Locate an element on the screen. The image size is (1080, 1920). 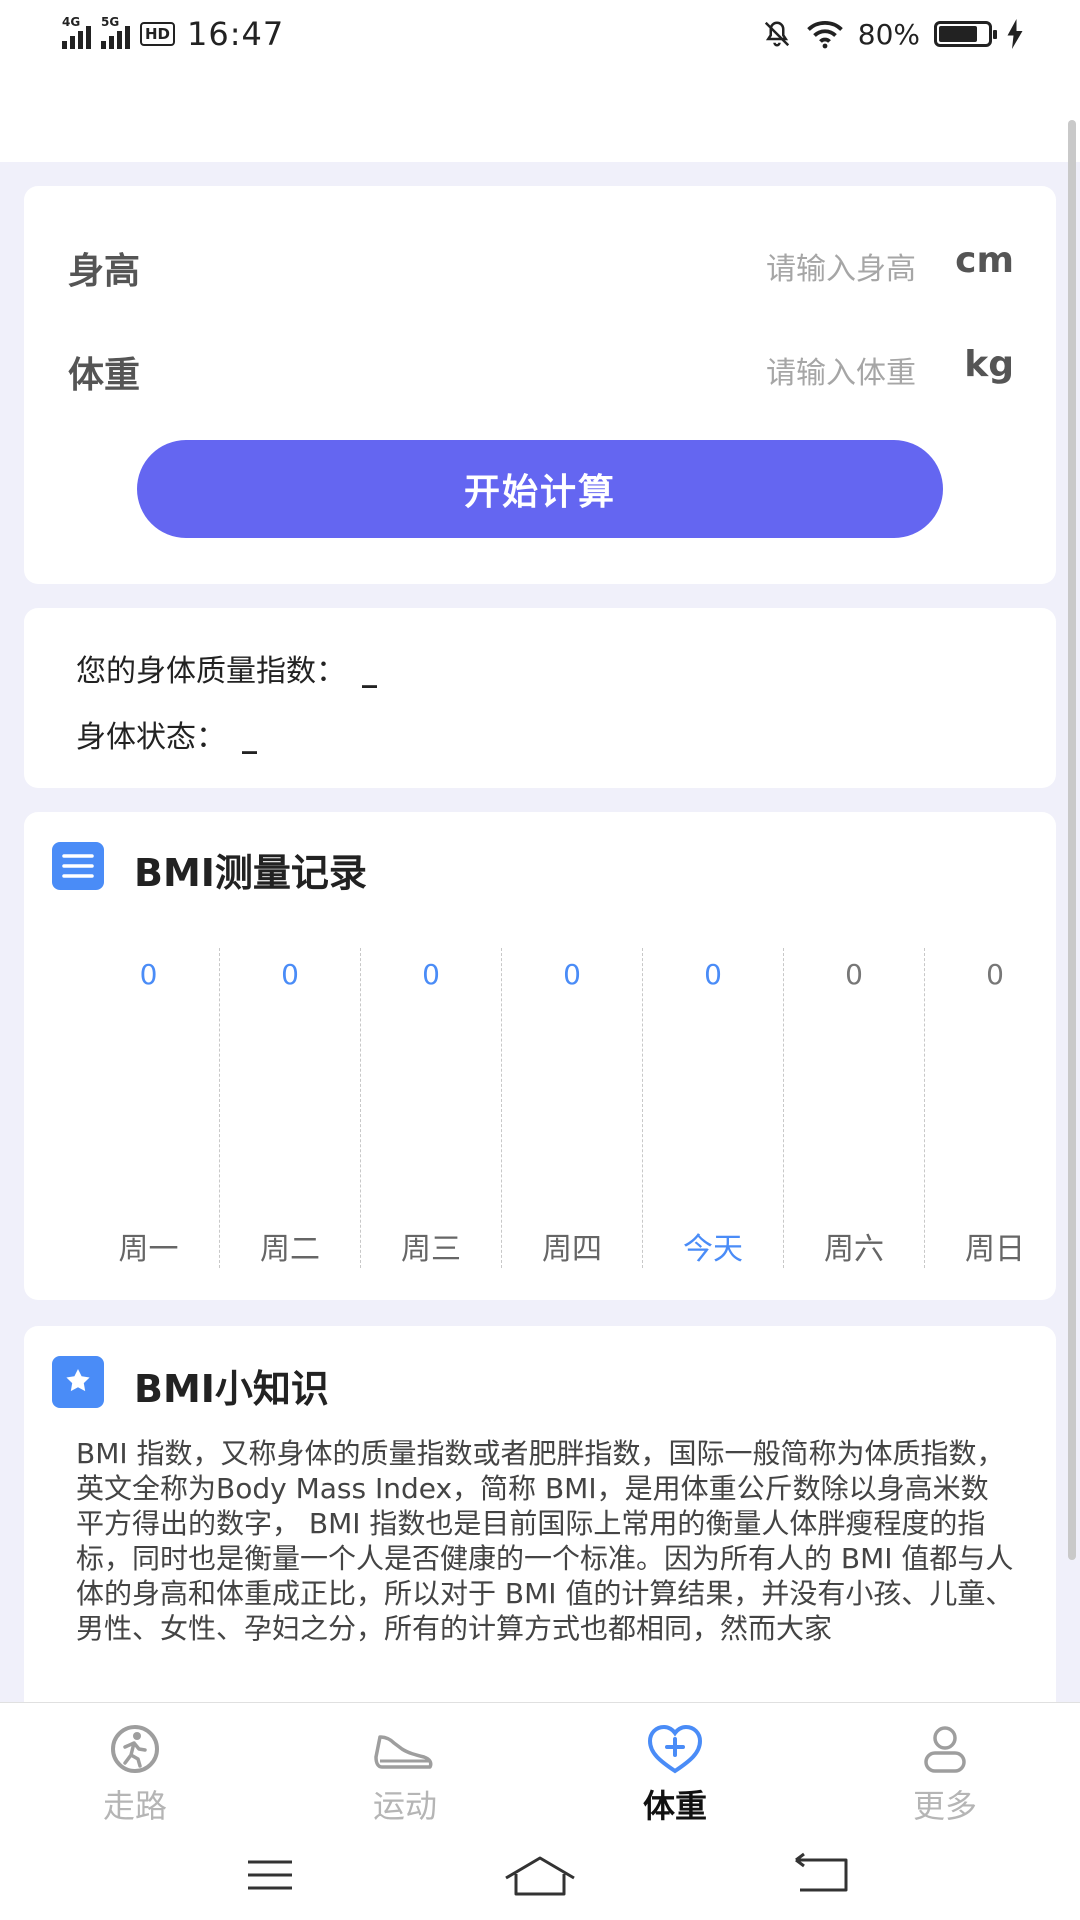
record-day-column: 0 周一 is located at coordinates (148, 1108).